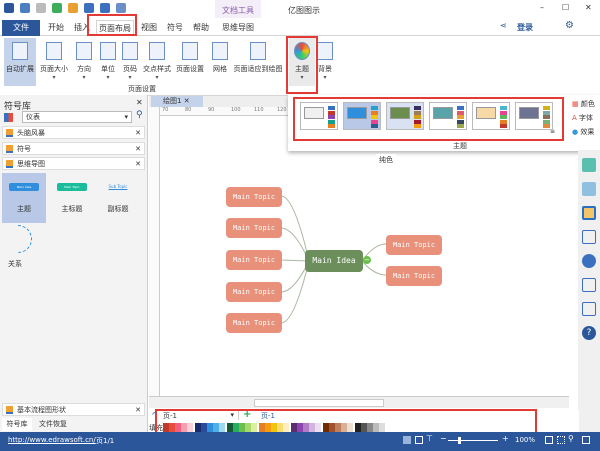 The width and height of the screenshot is (600, 451). Describe the element at coordinates (73, 132) in the screenshot. I see `library-section: 头脑风暴 ✕` at that location.